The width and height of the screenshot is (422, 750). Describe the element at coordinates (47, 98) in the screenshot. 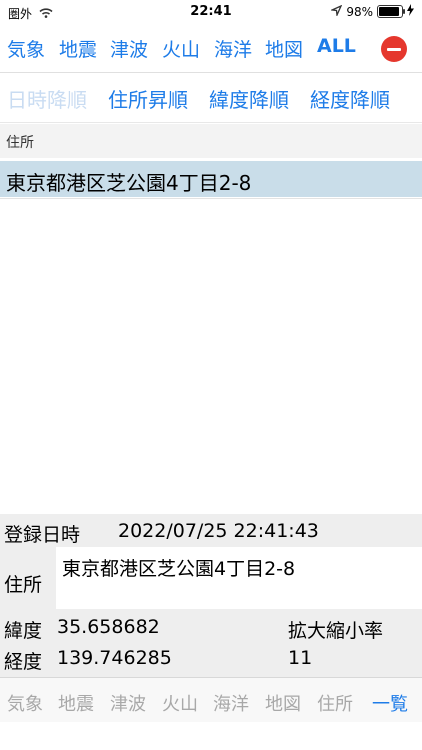

I see `sort-date-desc: 日時降順` at that location.